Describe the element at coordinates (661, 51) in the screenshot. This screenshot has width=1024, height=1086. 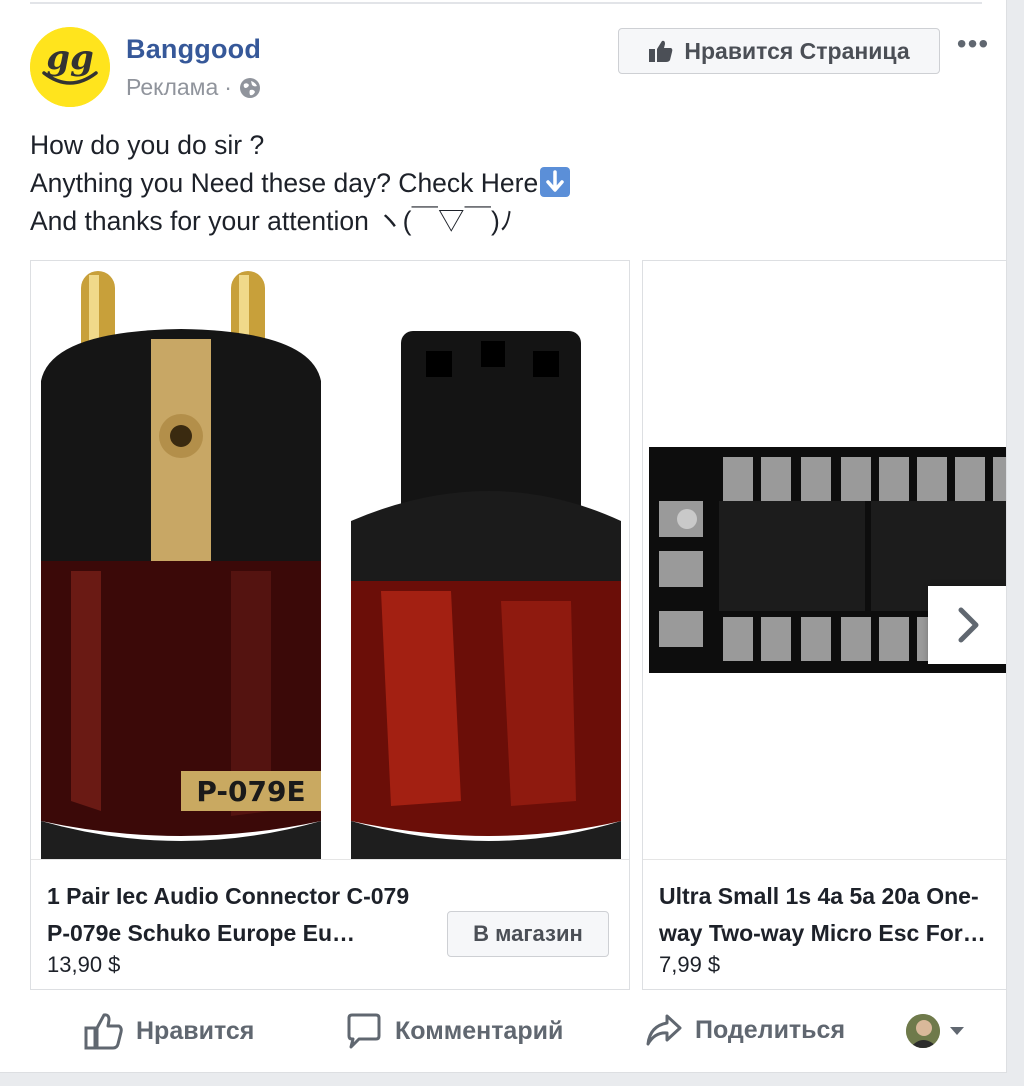
I see `thumbs-up-icon` at that location.